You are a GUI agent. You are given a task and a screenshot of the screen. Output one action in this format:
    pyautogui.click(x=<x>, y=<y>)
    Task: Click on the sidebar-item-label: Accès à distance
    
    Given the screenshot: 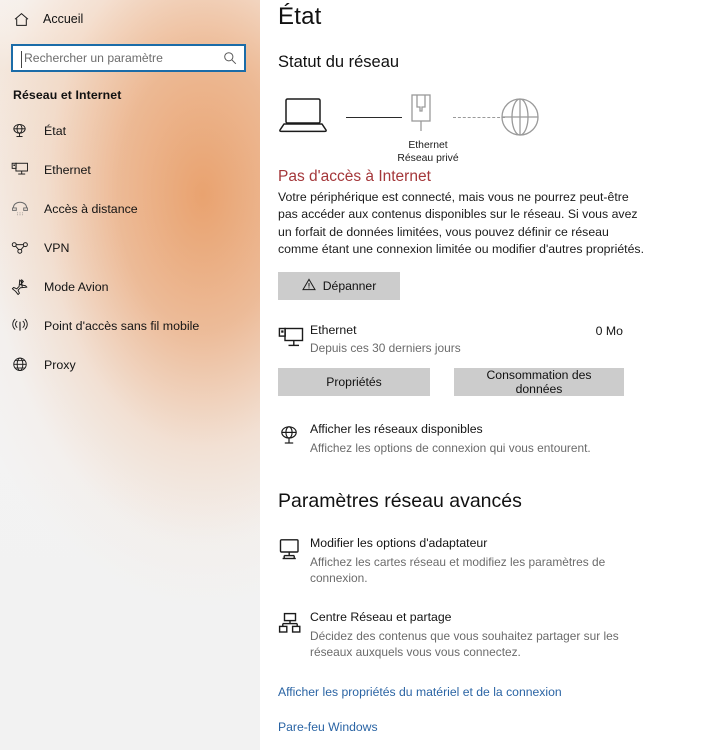 What is the action you would take?
    pyautogui.click(x=91, y=208)
    